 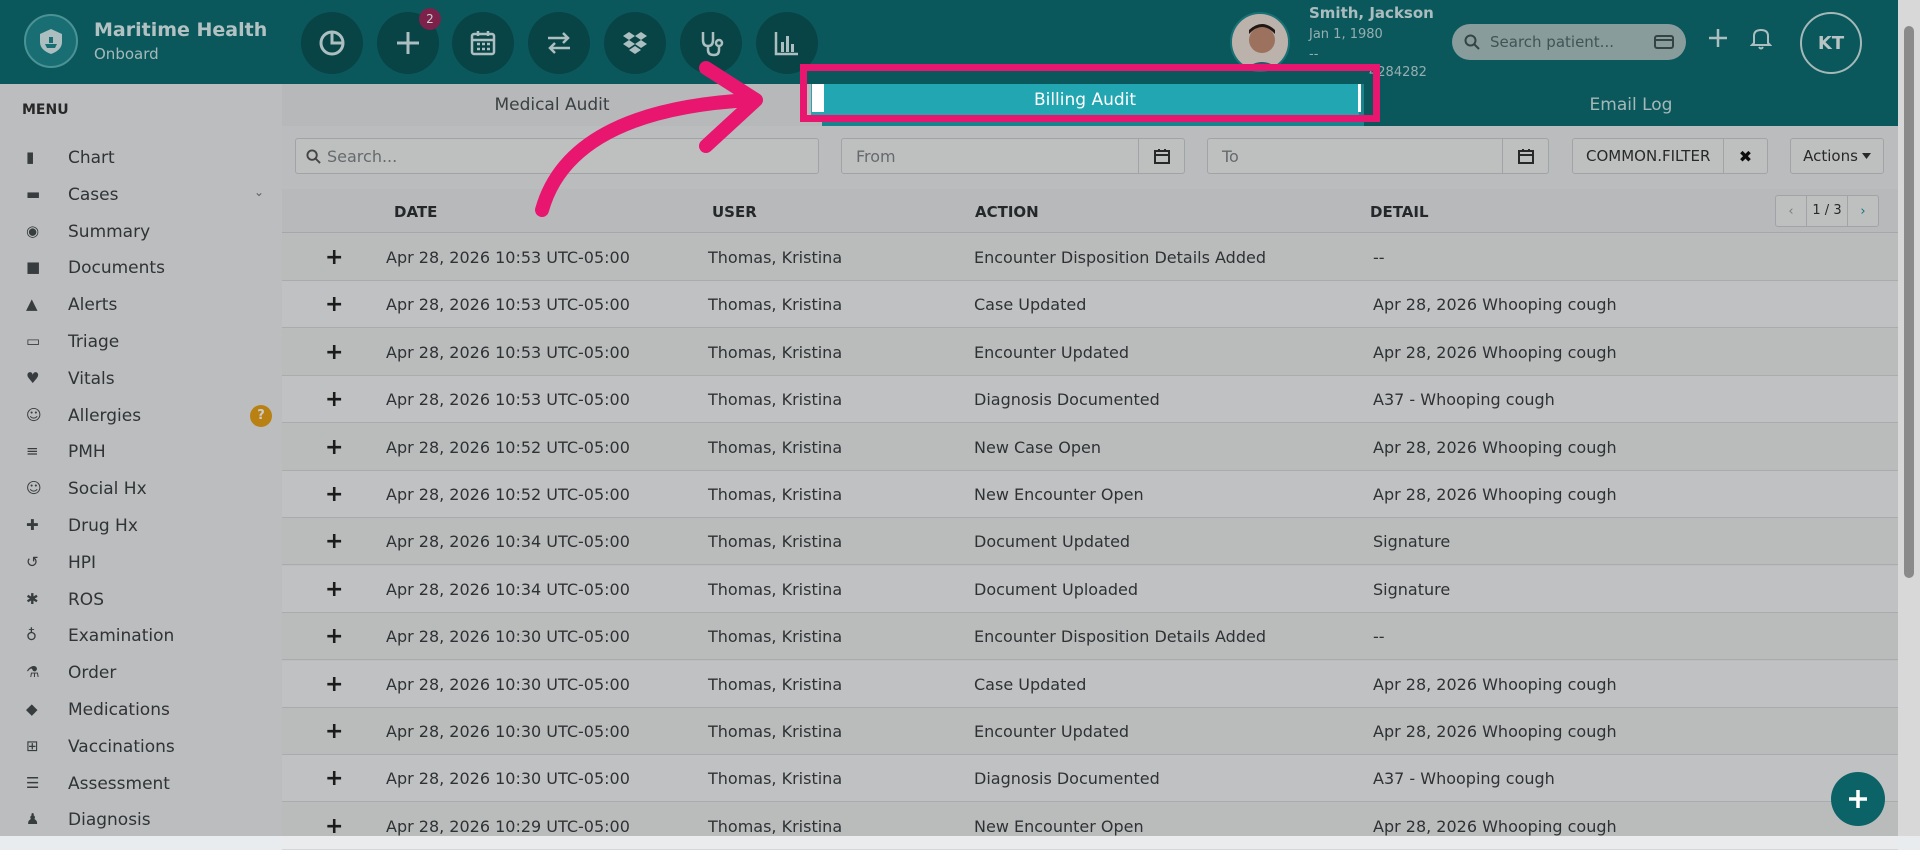 I want to click on column-header-date: DATE, so click(x=415, y=212).